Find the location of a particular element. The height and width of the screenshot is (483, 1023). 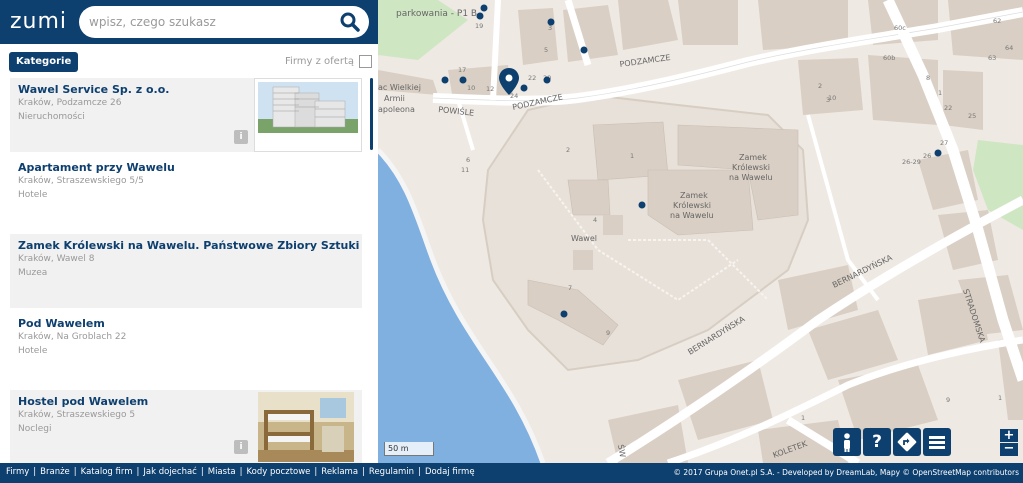

search-icon is located at coordinates (350, 22).